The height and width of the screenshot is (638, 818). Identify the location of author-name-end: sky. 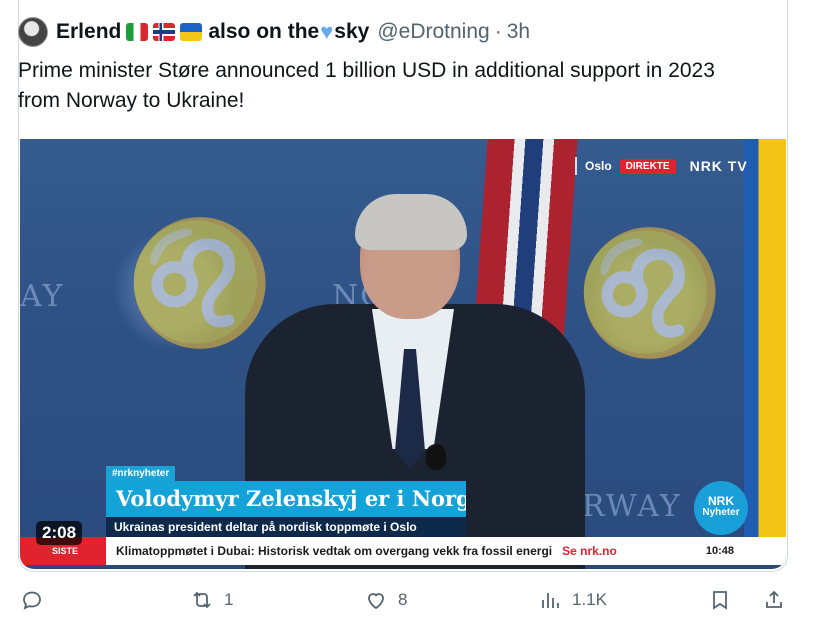
(351, 32).